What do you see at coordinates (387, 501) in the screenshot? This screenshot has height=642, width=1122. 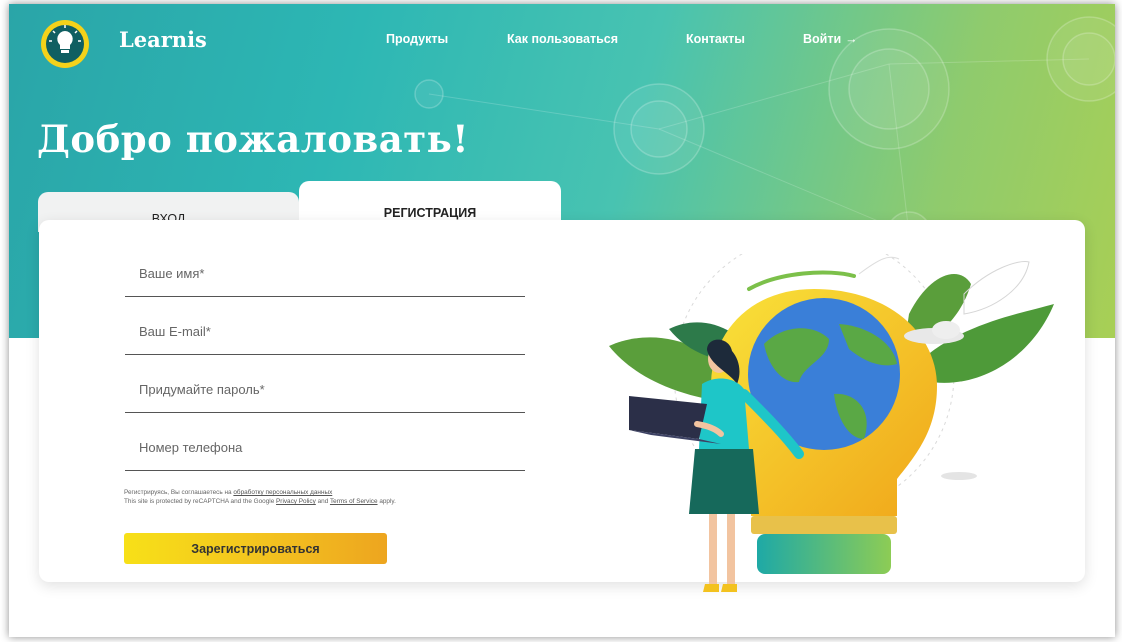 I see `apply-text: apply.` at bounding box center [387, 501].